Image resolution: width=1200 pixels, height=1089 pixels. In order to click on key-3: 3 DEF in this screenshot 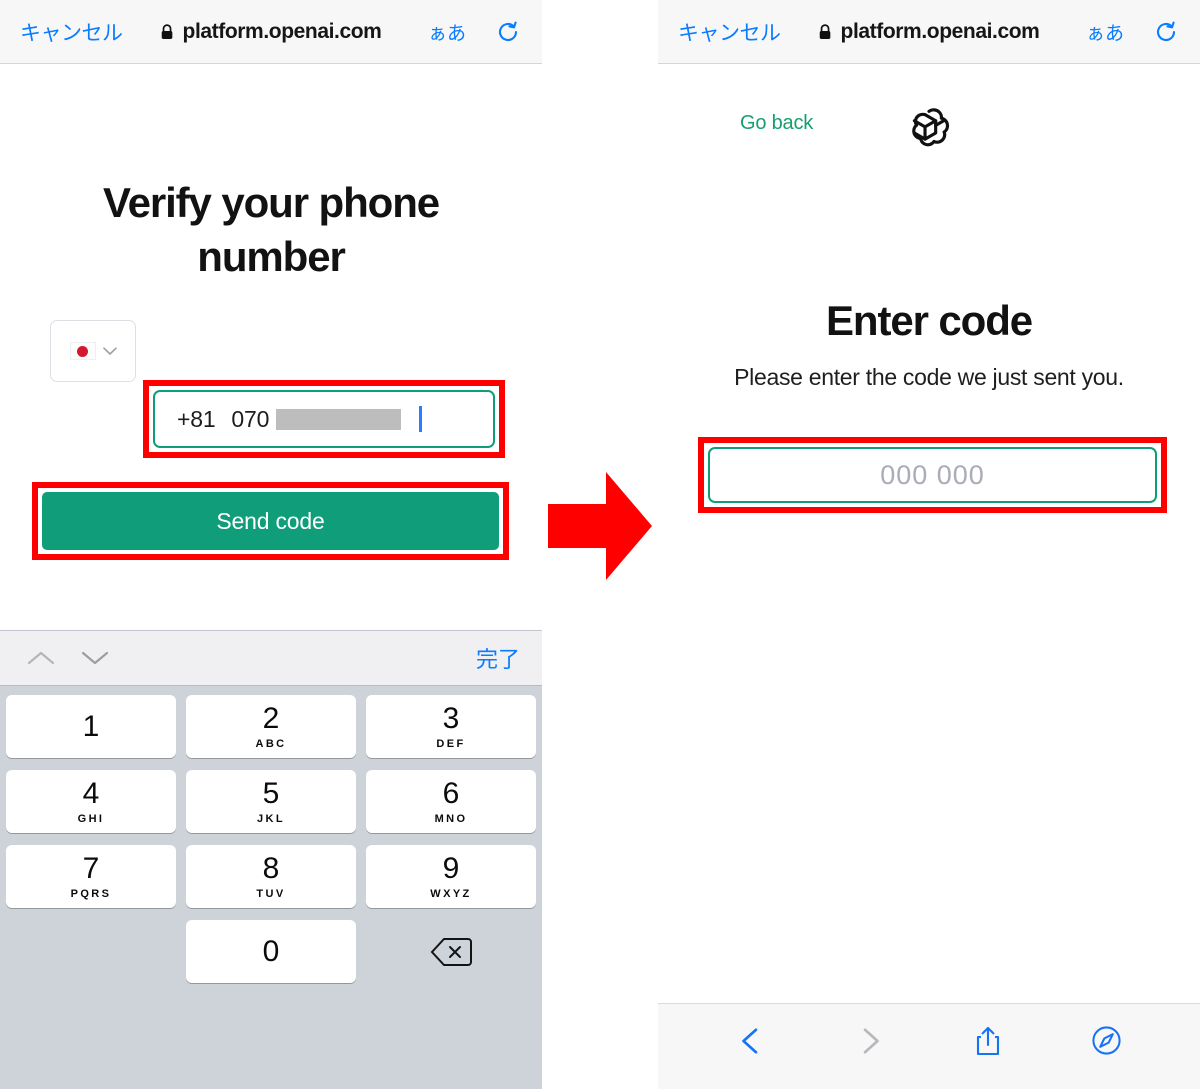, I will do `click(451, 726)`.